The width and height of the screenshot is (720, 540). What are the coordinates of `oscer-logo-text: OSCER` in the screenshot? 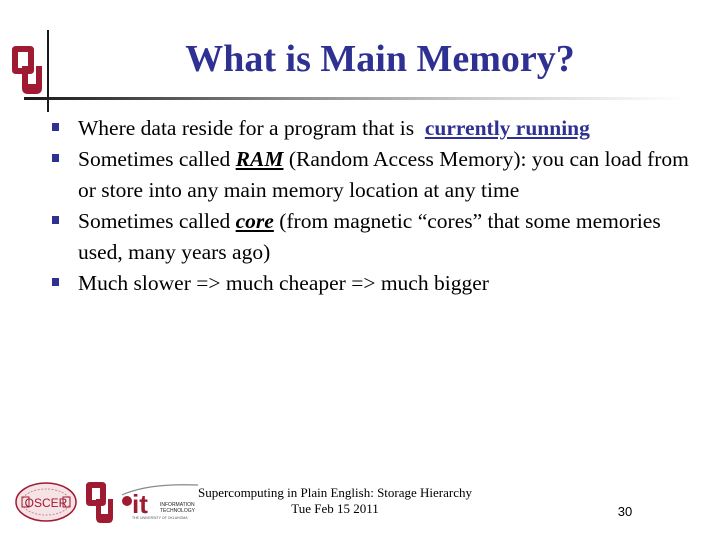 It's located at (46, 503).